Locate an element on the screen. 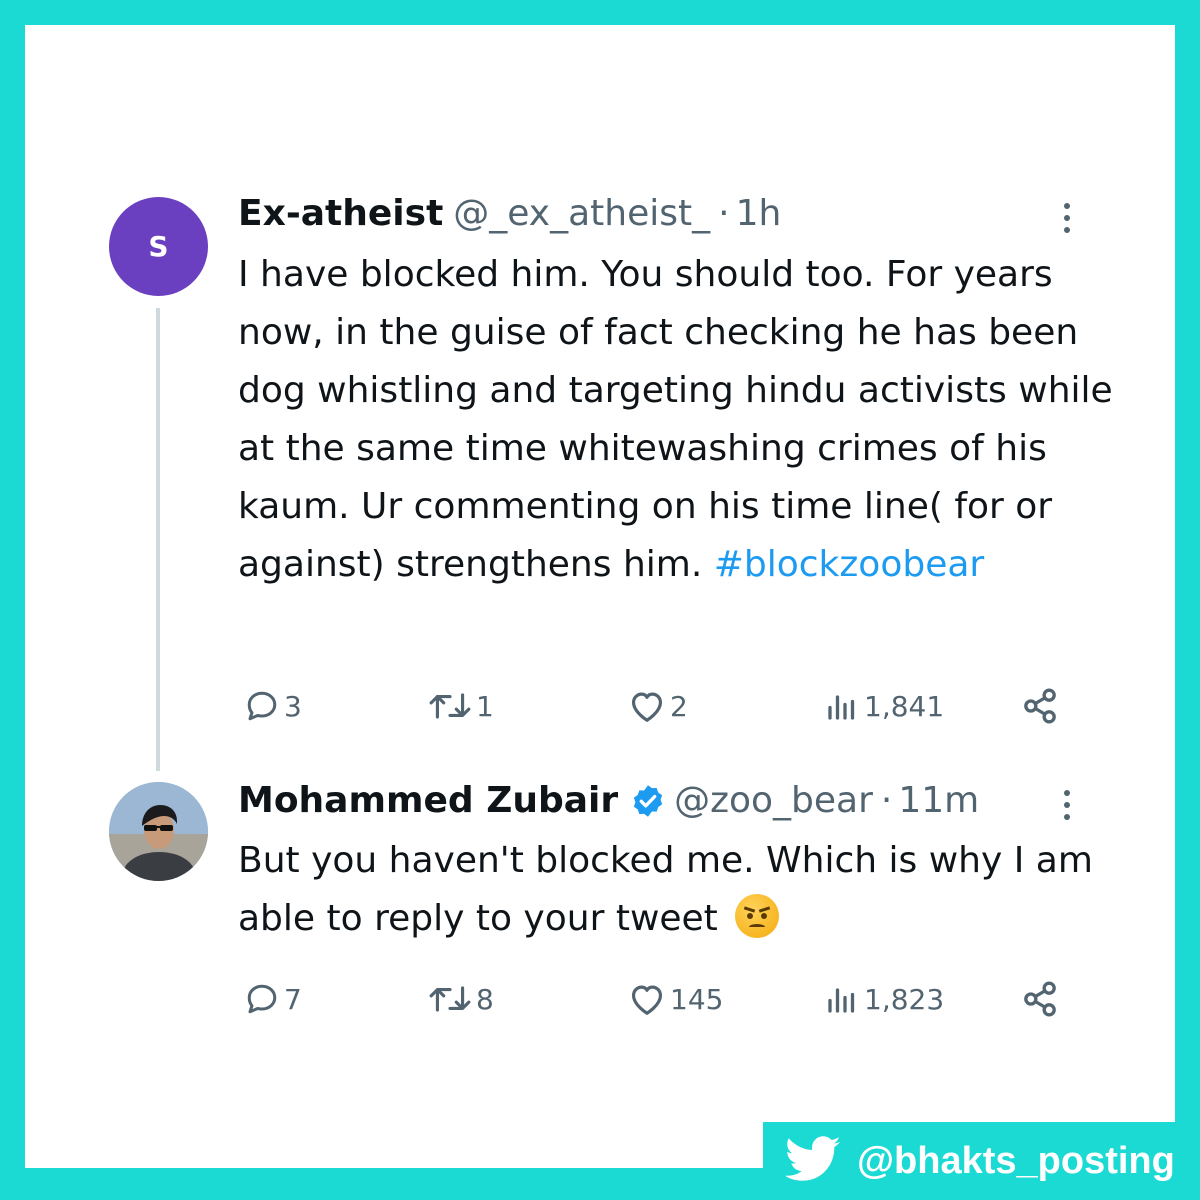 The width and height of the screenshot is (1200, 1200). watermark-bar: @bhakts_posting is located at coordinates (981, 1161).